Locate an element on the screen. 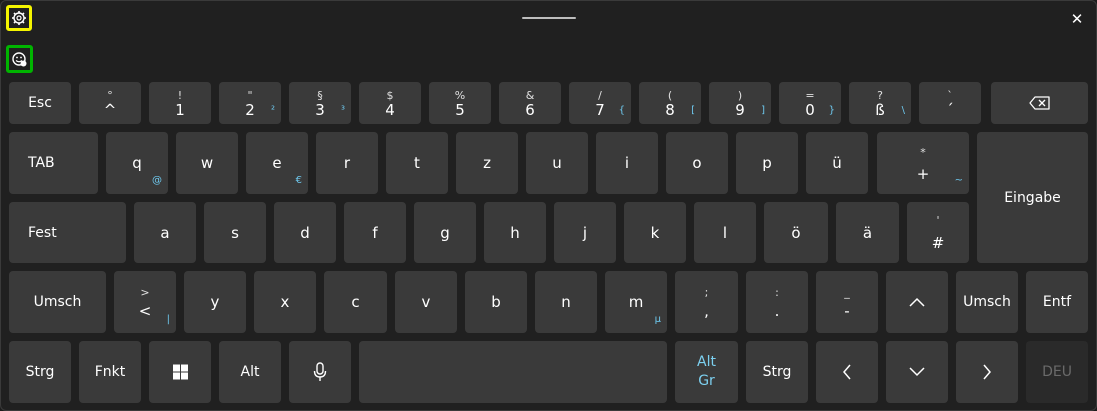  backspace-icon is located at coordinates (1039, 103).